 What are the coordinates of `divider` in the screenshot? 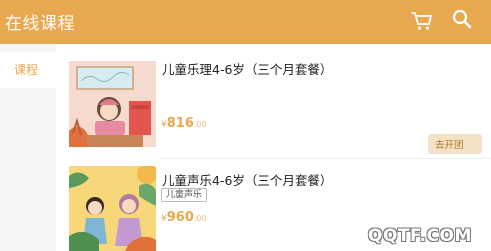 It's located at (325, 158).